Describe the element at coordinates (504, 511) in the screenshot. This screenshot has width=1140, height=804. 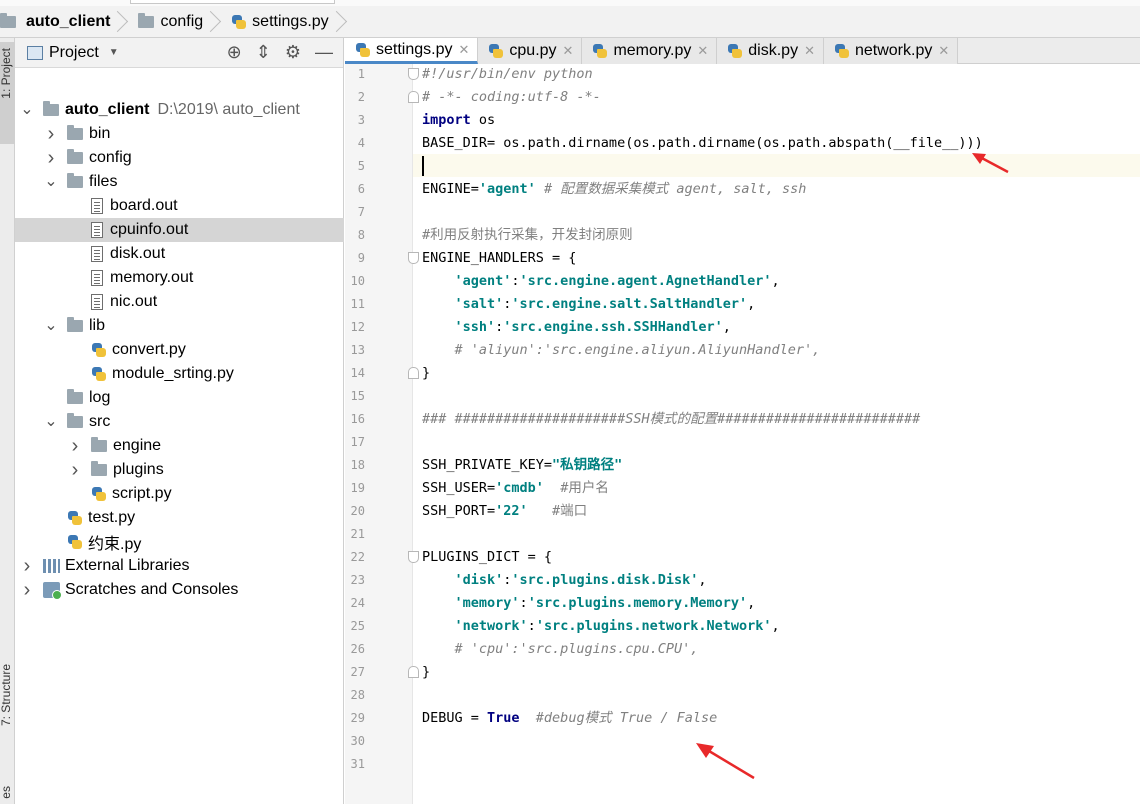
I see `code-line: SSH_PORT='22' #端口` at that location.